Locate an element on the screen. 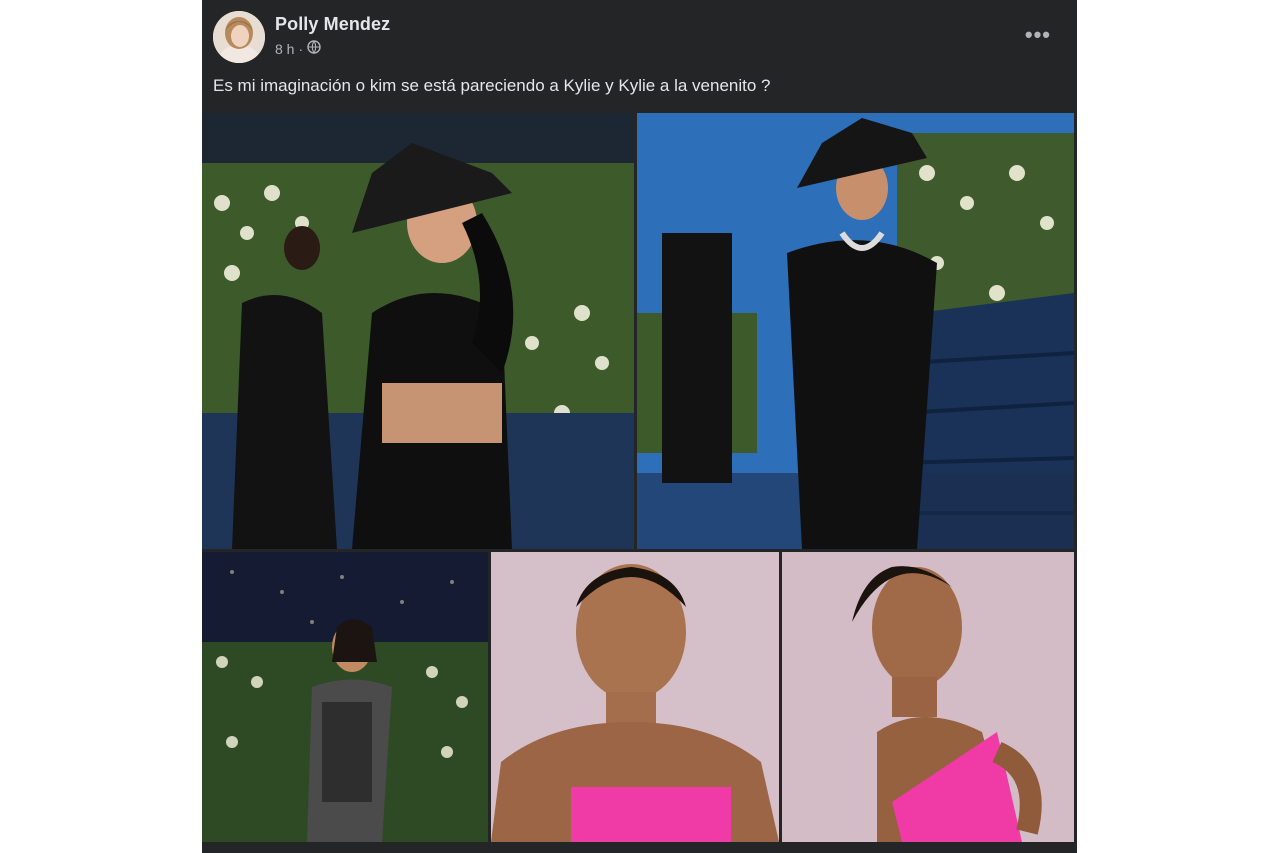  post-meta: 8 h · is located at coordinates (298, 48).